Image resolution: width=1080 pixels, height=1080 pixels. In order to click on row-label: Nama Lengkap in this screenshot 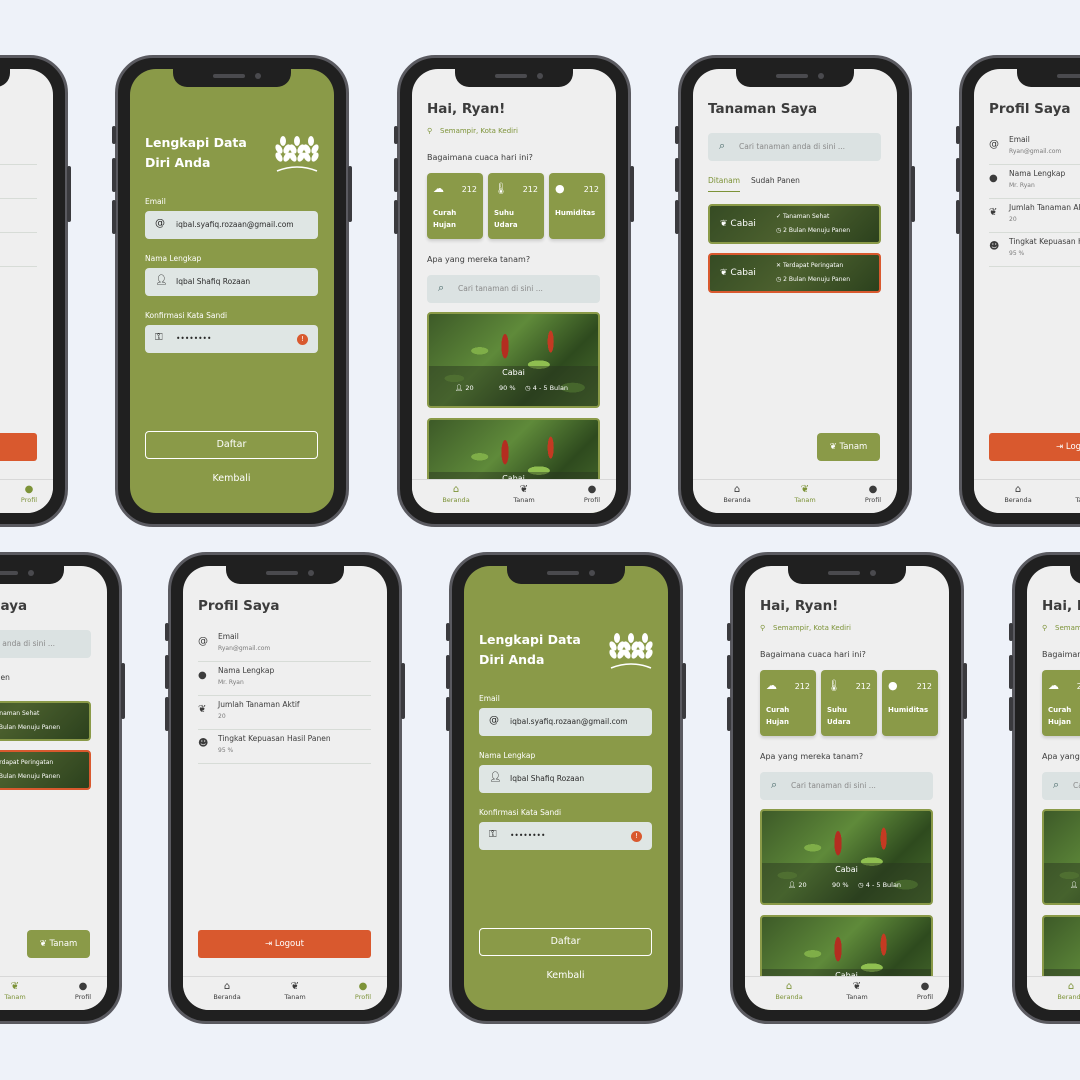, I will do `click(1037, 173)`.